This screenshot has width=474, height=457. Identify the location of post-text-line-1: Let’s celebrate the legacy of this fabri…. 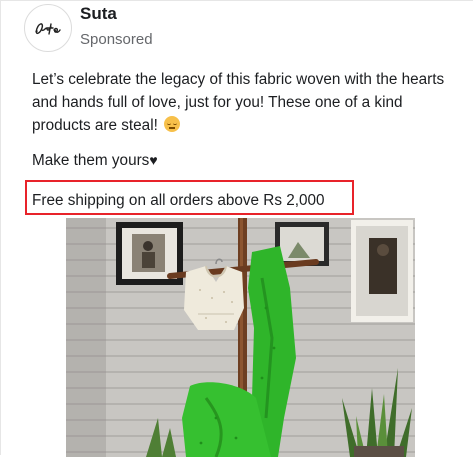
(238, 79).